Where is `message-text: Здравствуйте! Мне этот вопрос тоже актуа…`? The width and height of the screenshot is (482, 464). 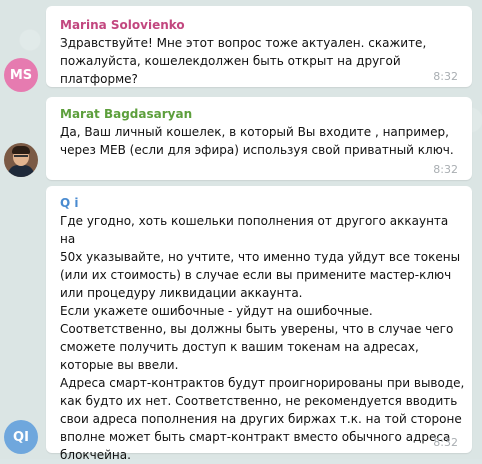 message-text: Здравствуйте! Мне этот вопрос тоже актуа… is located at coordinates (243, 61).